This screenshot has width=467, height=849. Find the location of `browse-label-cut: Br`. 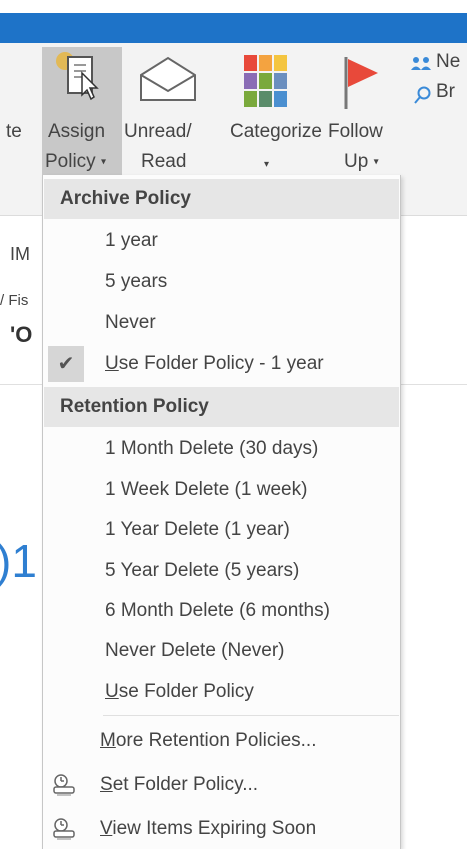

browse-label-cut: Br is located at coordinates (445, 91).